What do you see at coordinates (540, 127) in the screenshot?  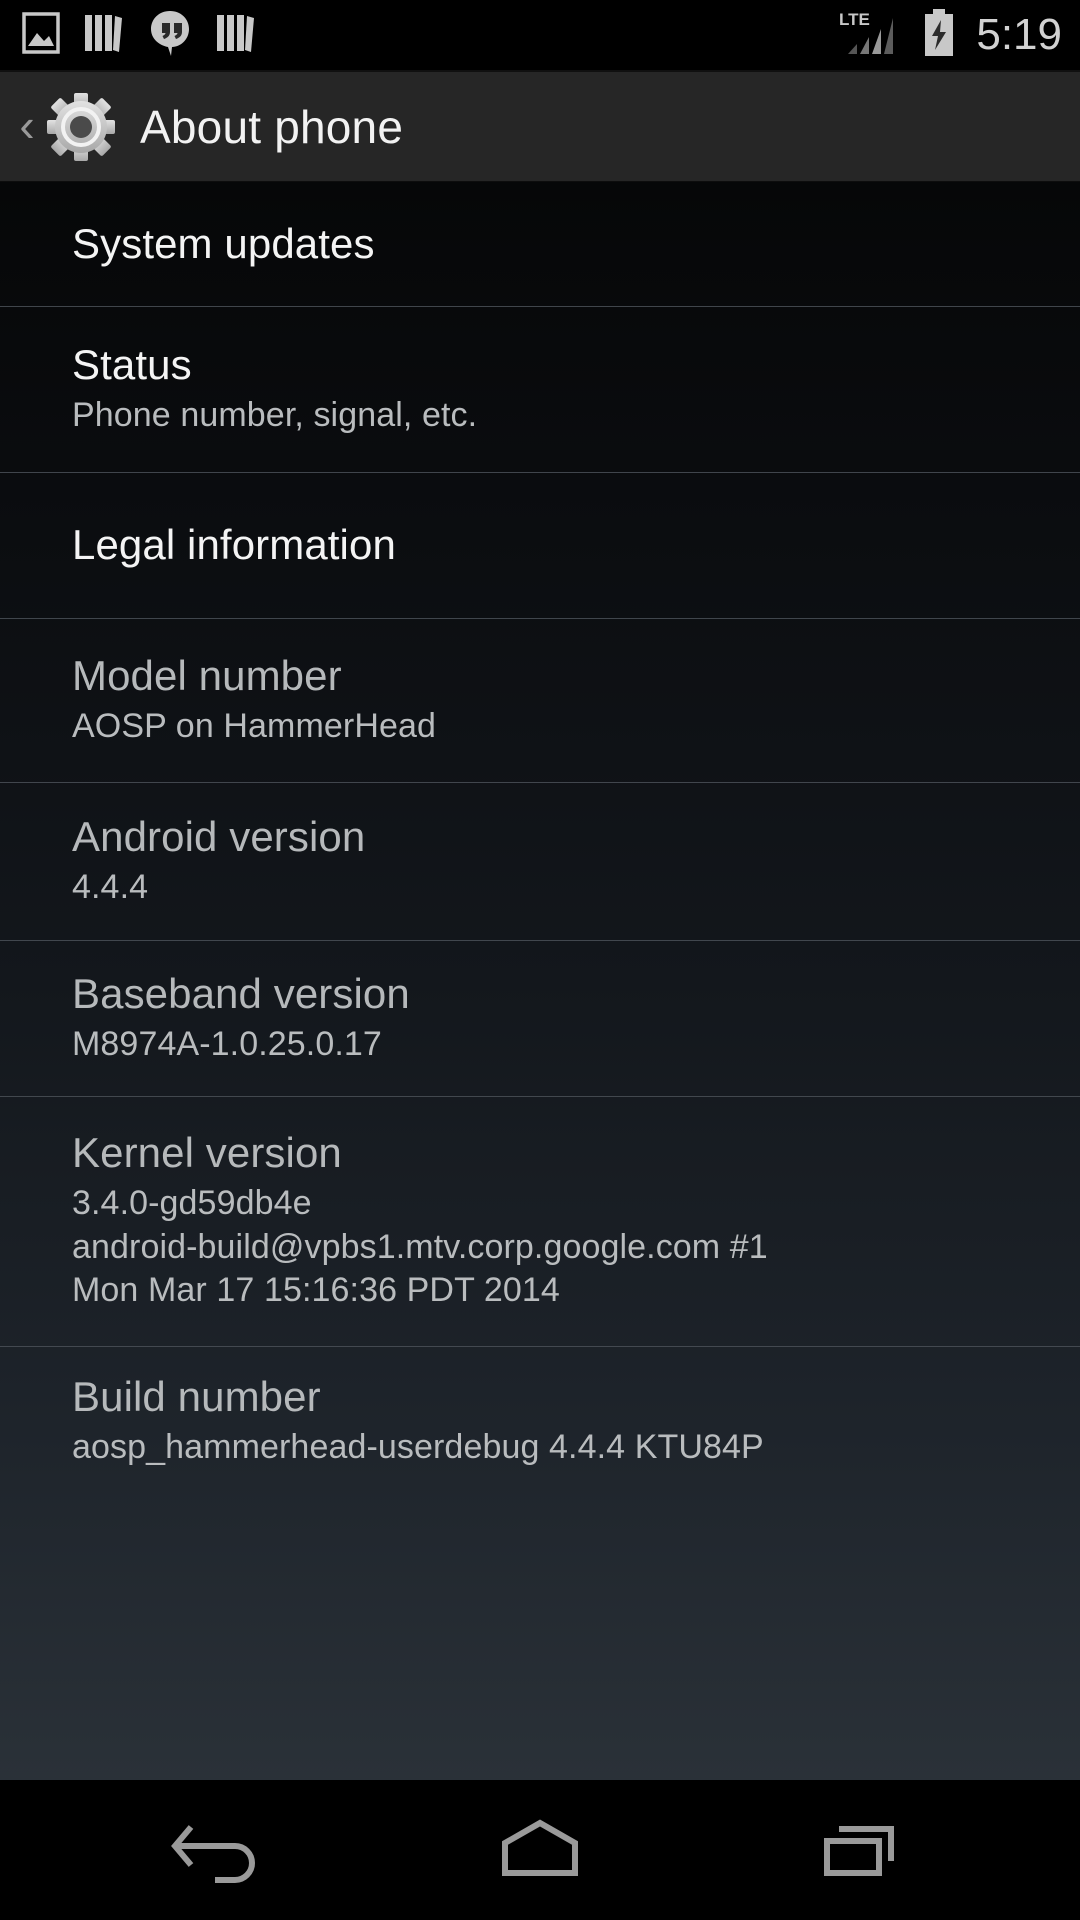 I see `action-bar: ‹ About phone` at bounding box center [540, 127].